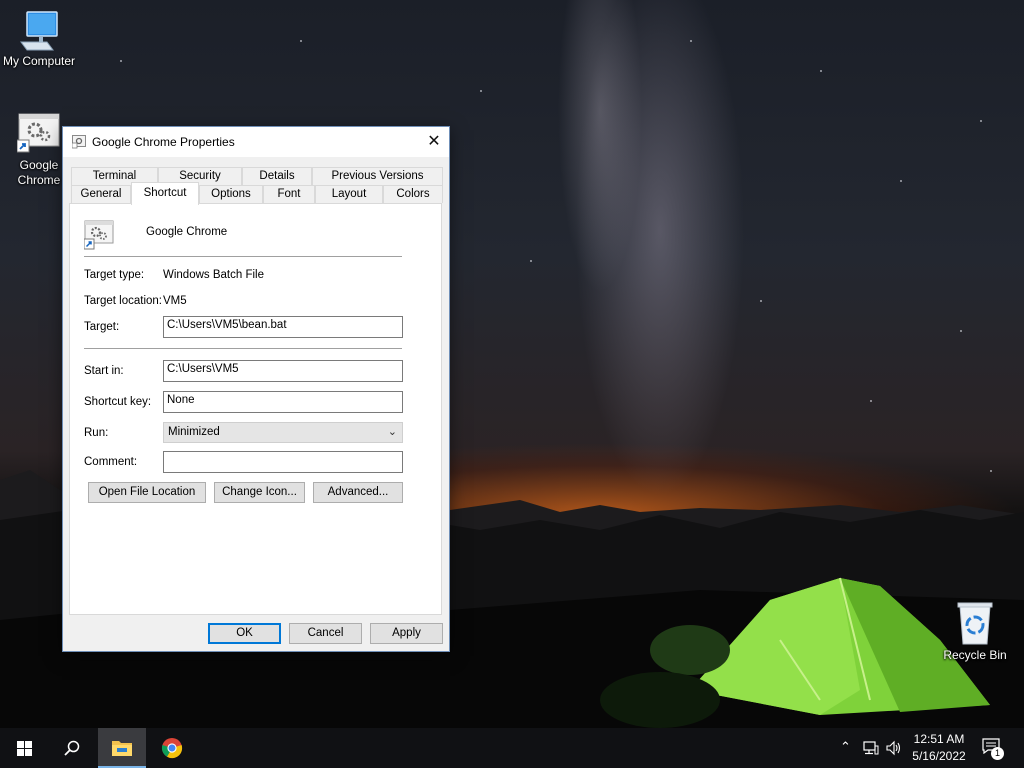  What do you see at coordinates (256, 142) in the screenshot?
I see `dialog-titlebar: Google Chrome Properties ✕` at bounding box center [256, 142].